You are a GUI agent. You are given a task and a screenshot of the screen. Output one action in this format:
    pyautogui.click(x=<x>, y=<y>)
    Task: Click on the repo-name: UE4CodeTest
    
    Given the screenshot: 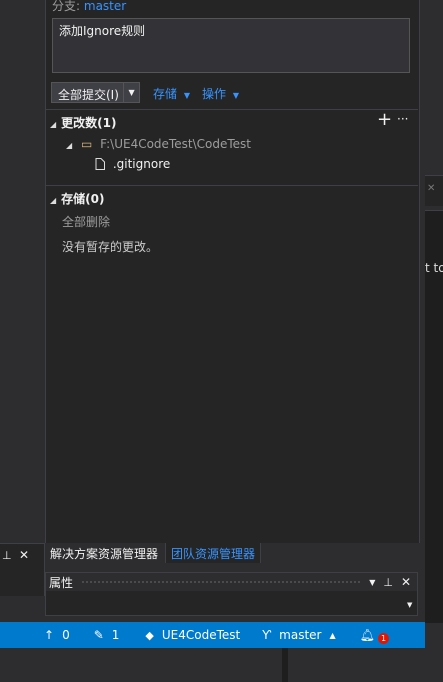 What is the action you would take?
    pyautogui.click(x=201, y=635)
    